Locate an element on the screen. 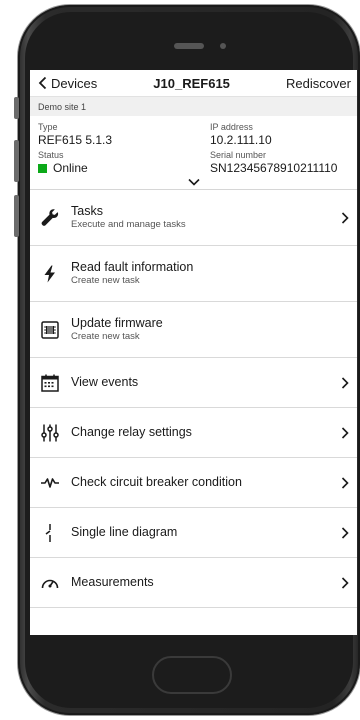 The width and height of the screenshot is (360, 720). action-title: Update firmware is located at coordinates (117, 323).